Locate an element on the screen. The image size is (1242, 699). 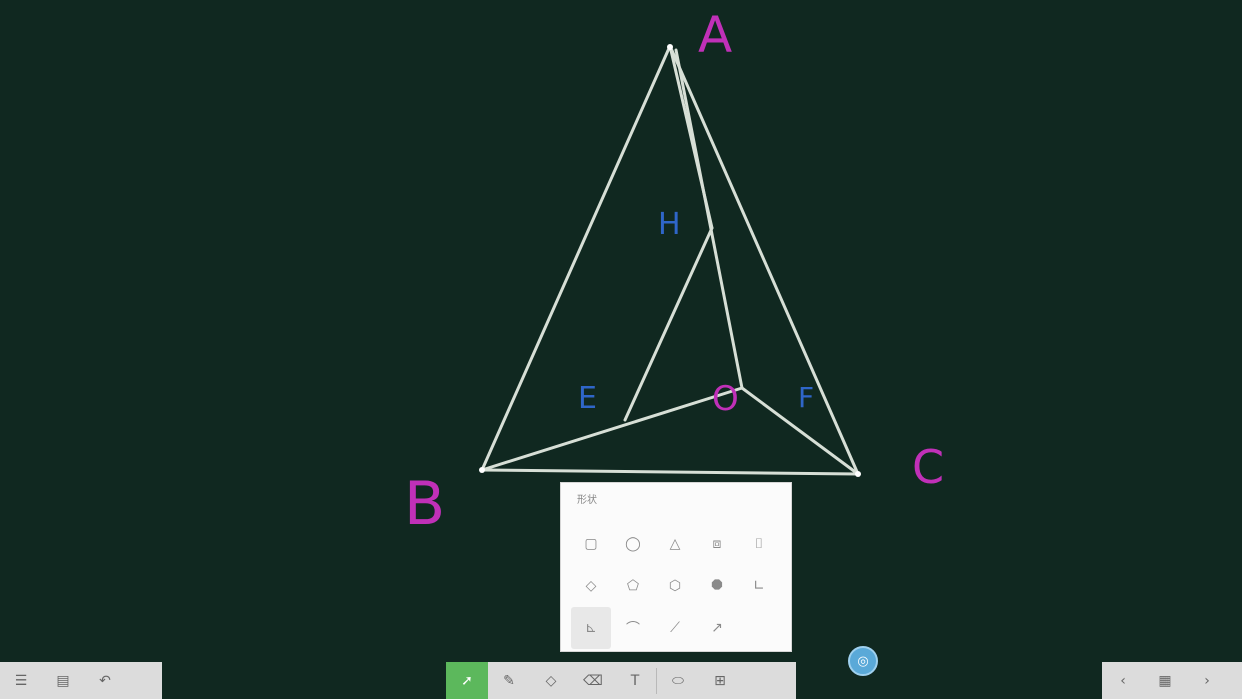
next-page-icon: › is located at coordinates (1207, 680).